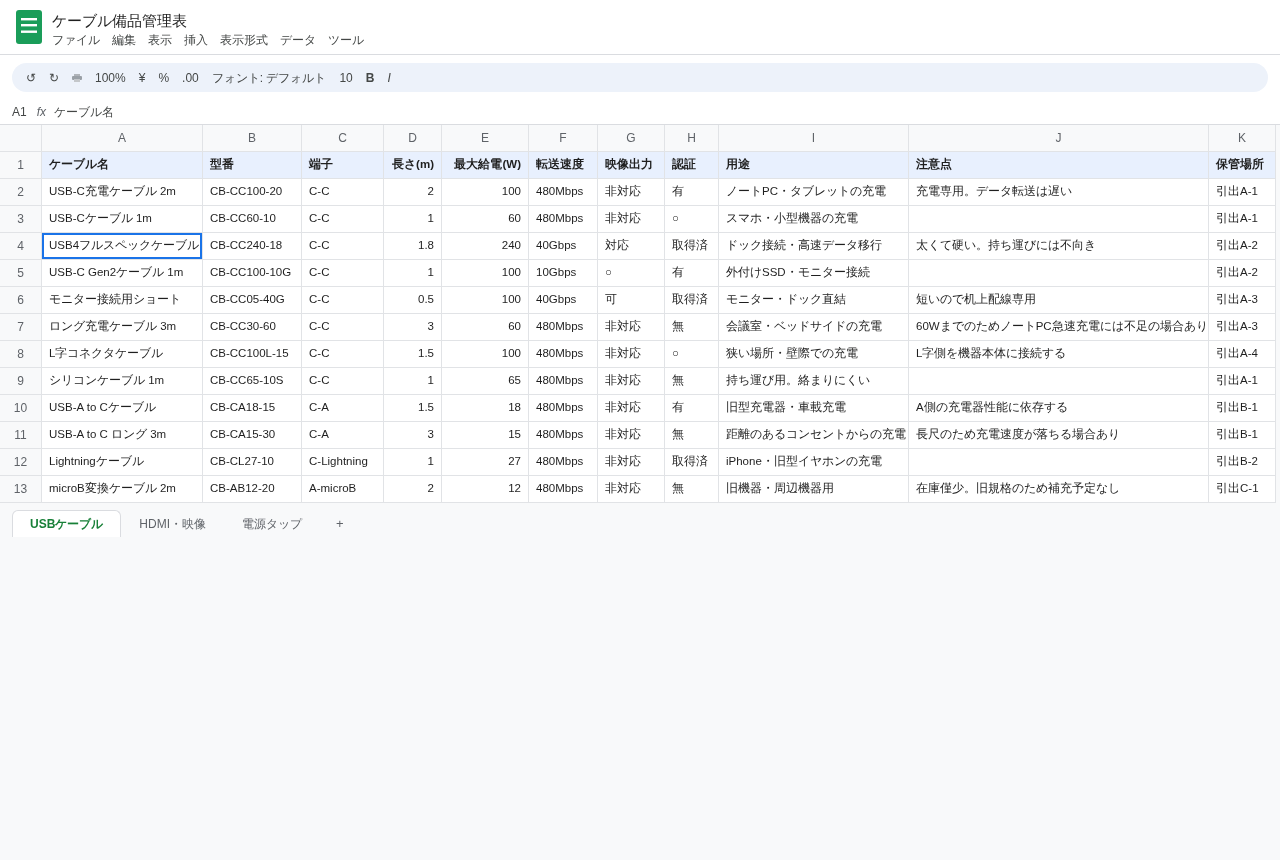 The image size is (1280, 860). What do you see at coordinates (142, 77) in the screenshot?
I see `toolbar-button: ¥` at bounding box center [142, 77].